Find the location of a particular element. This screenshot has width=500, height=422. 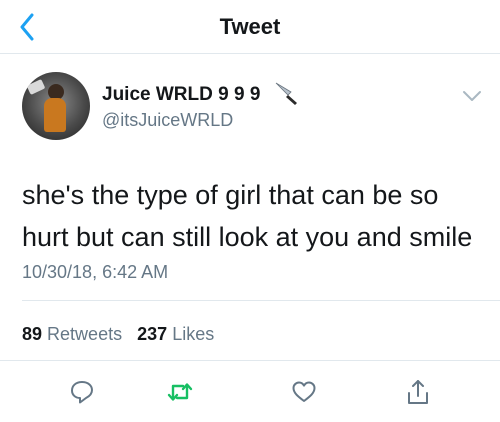

retweet-icon is located at coordinates (180, 392).